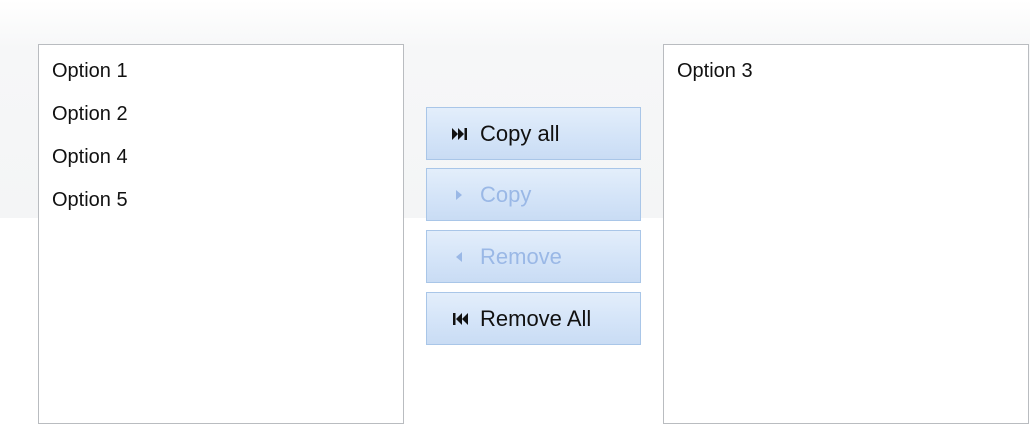  I want to click on remove-all-button: Remove All, so click(533, 318).